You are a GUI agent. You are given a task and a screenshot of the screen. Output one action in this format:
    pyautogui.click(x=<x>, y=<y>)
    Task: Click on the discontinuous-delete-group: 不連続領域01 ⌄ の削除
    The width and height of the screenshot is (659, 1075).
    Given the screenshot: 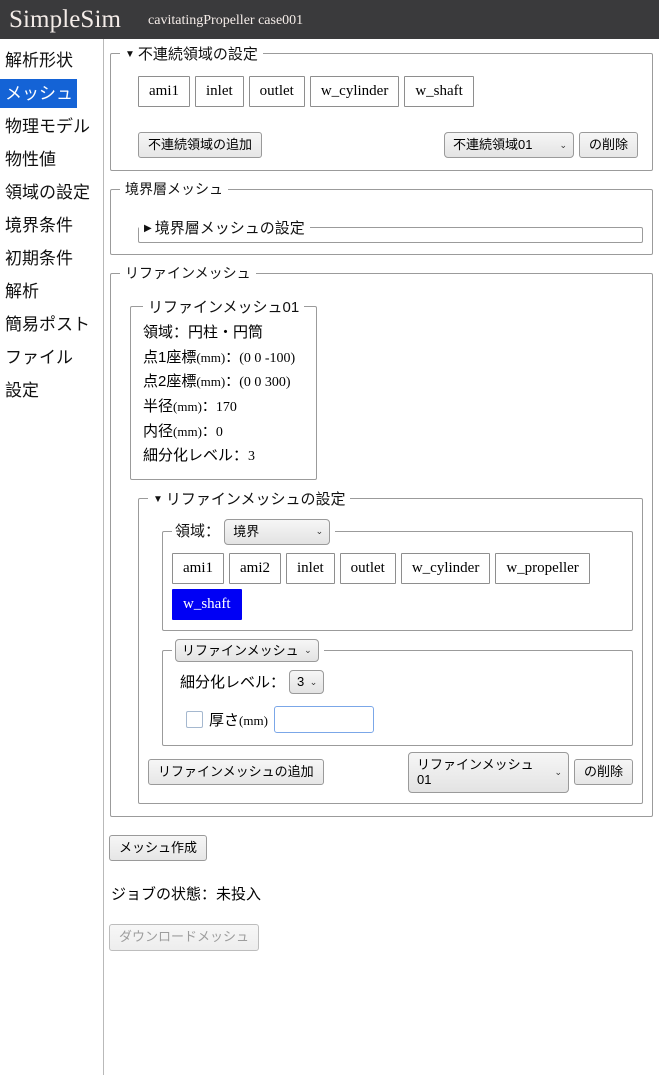 What is the action you would take?
    pyautogui.click(x=540, y=145)
    